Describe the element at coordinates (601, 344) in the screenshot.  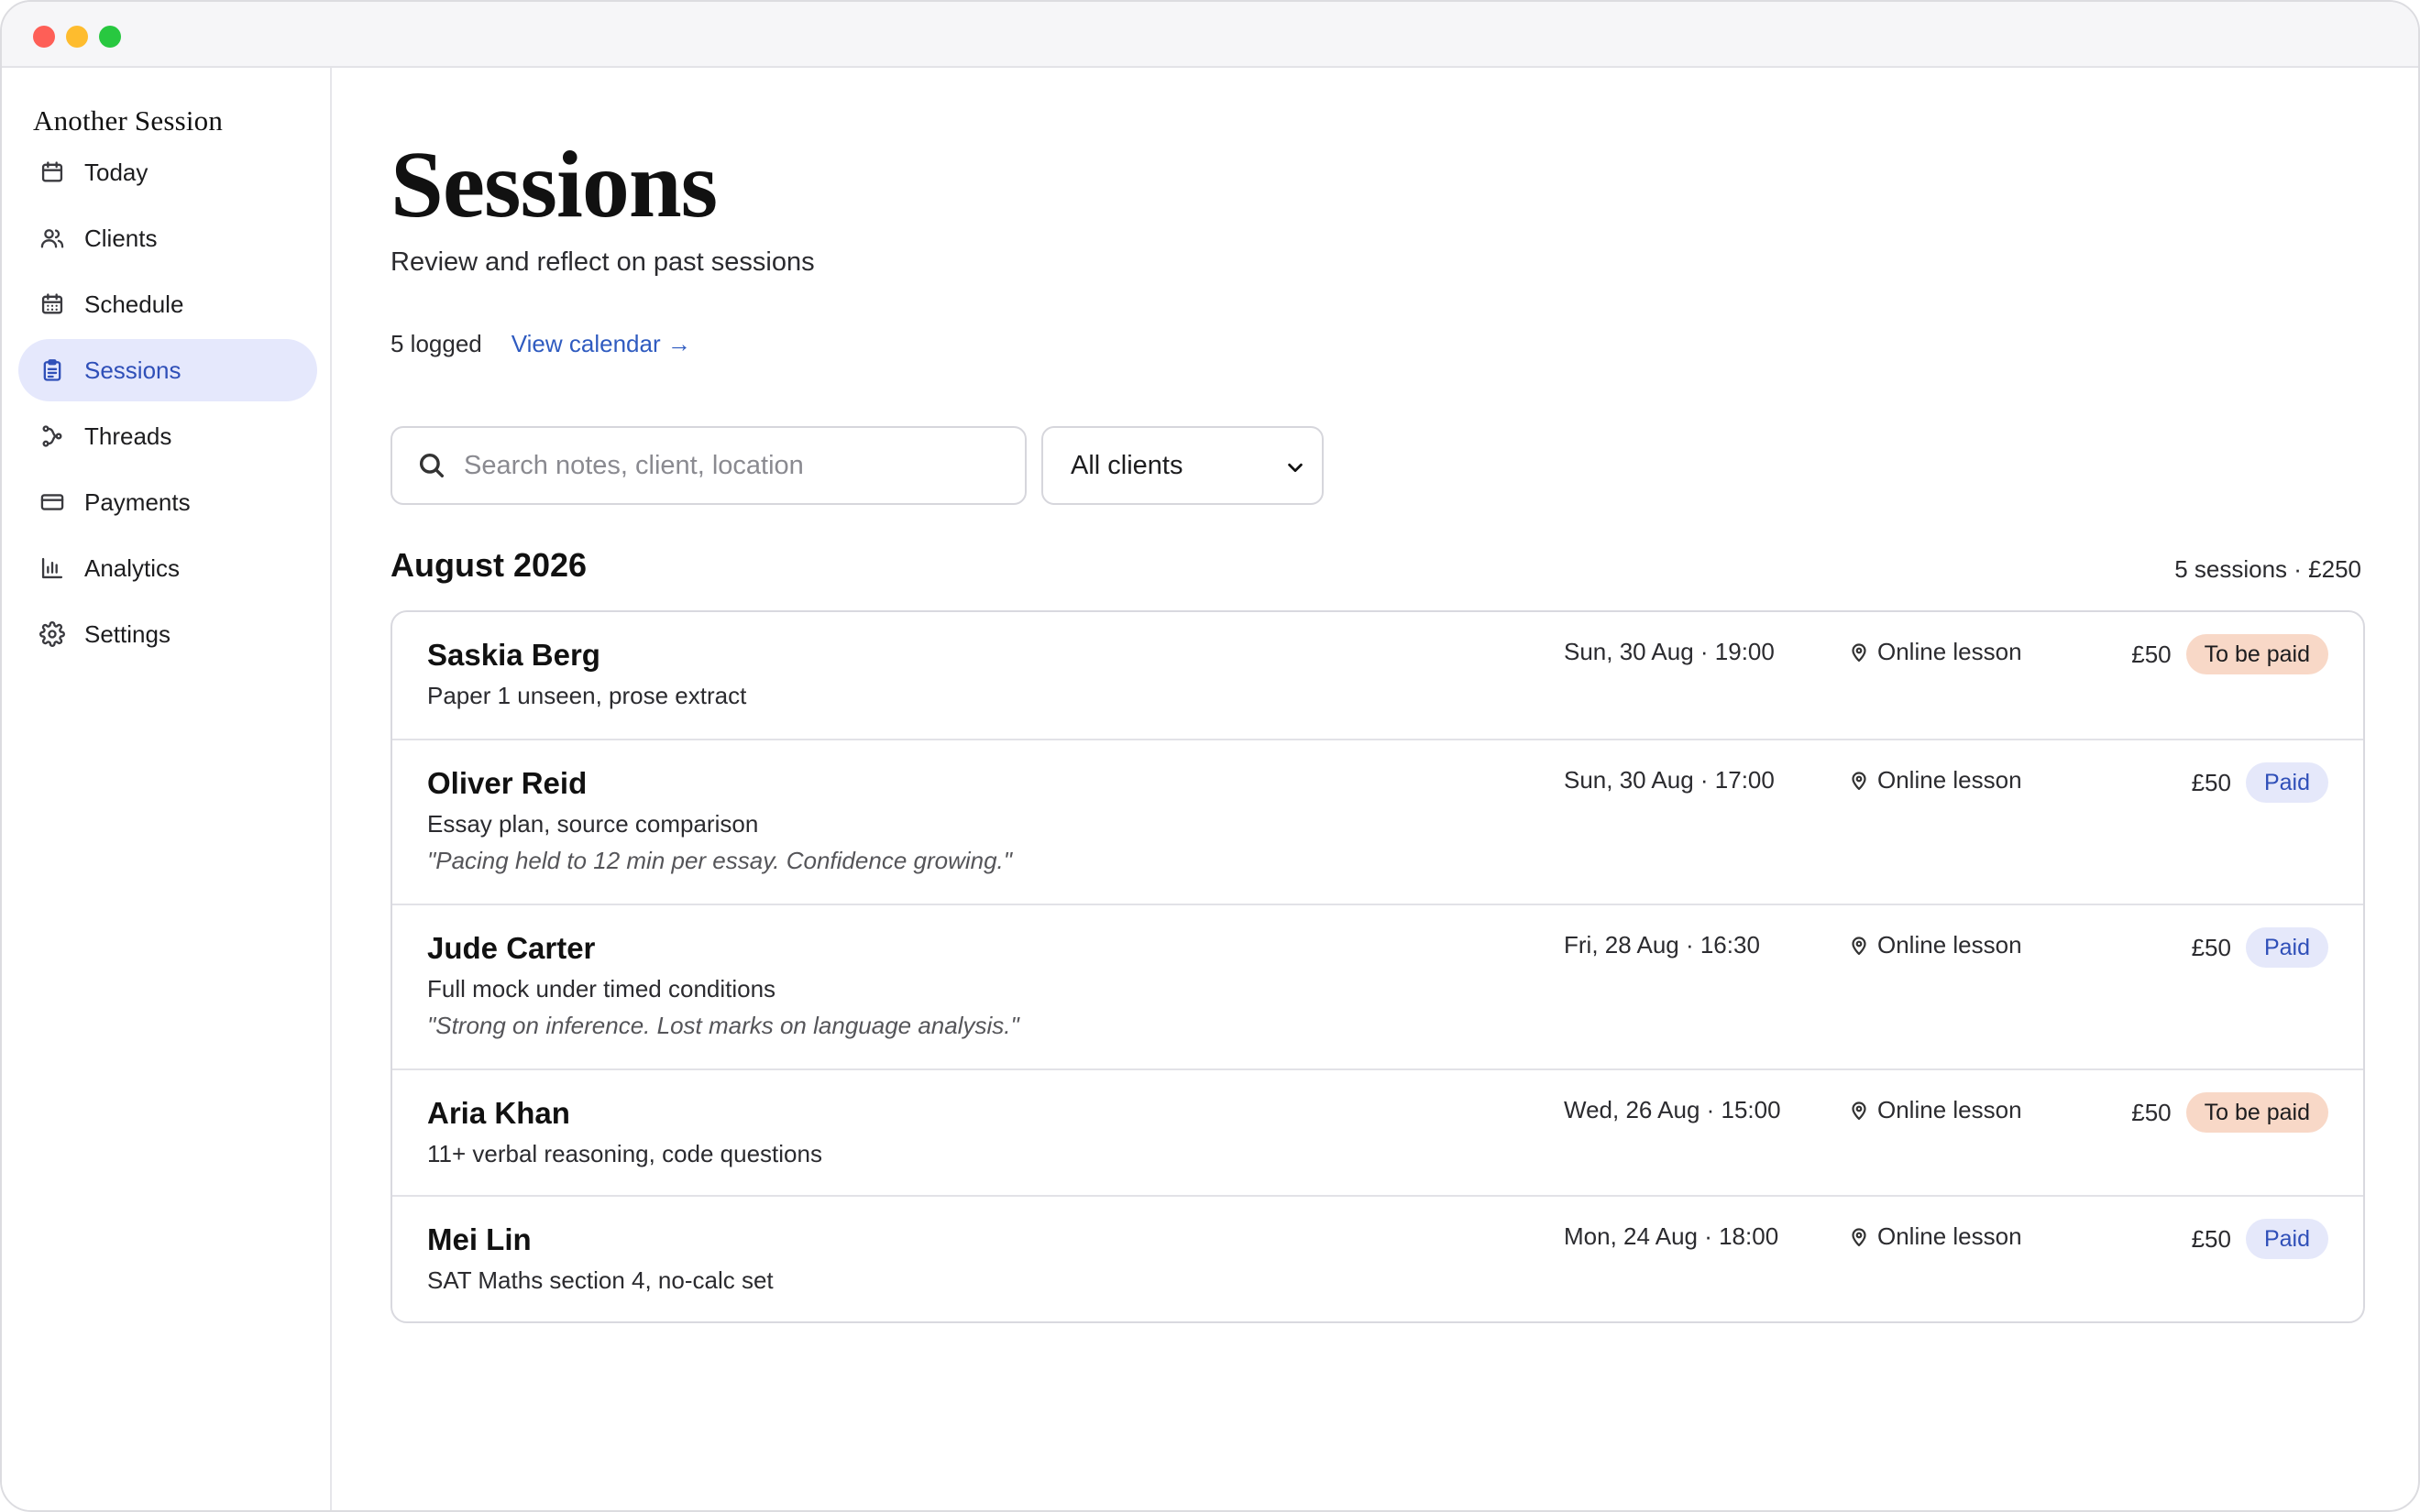
I see `view-calendar-link: View calendar →` at that location.